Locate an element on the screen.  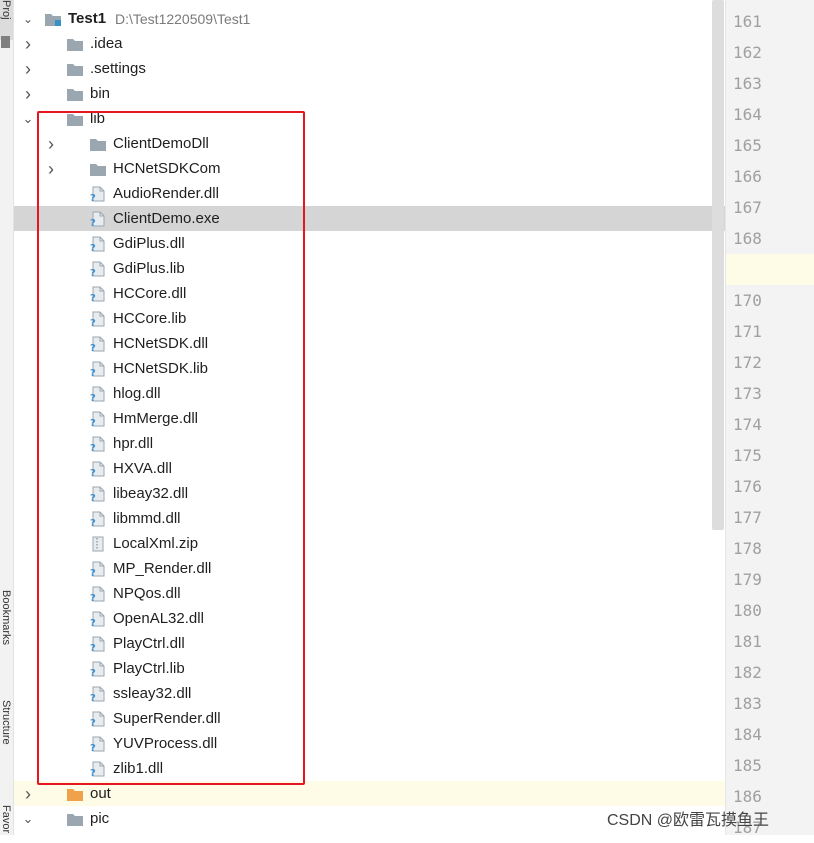
bookmarks-tool-tab: Bookmarks is located at coordinates (6, 635).